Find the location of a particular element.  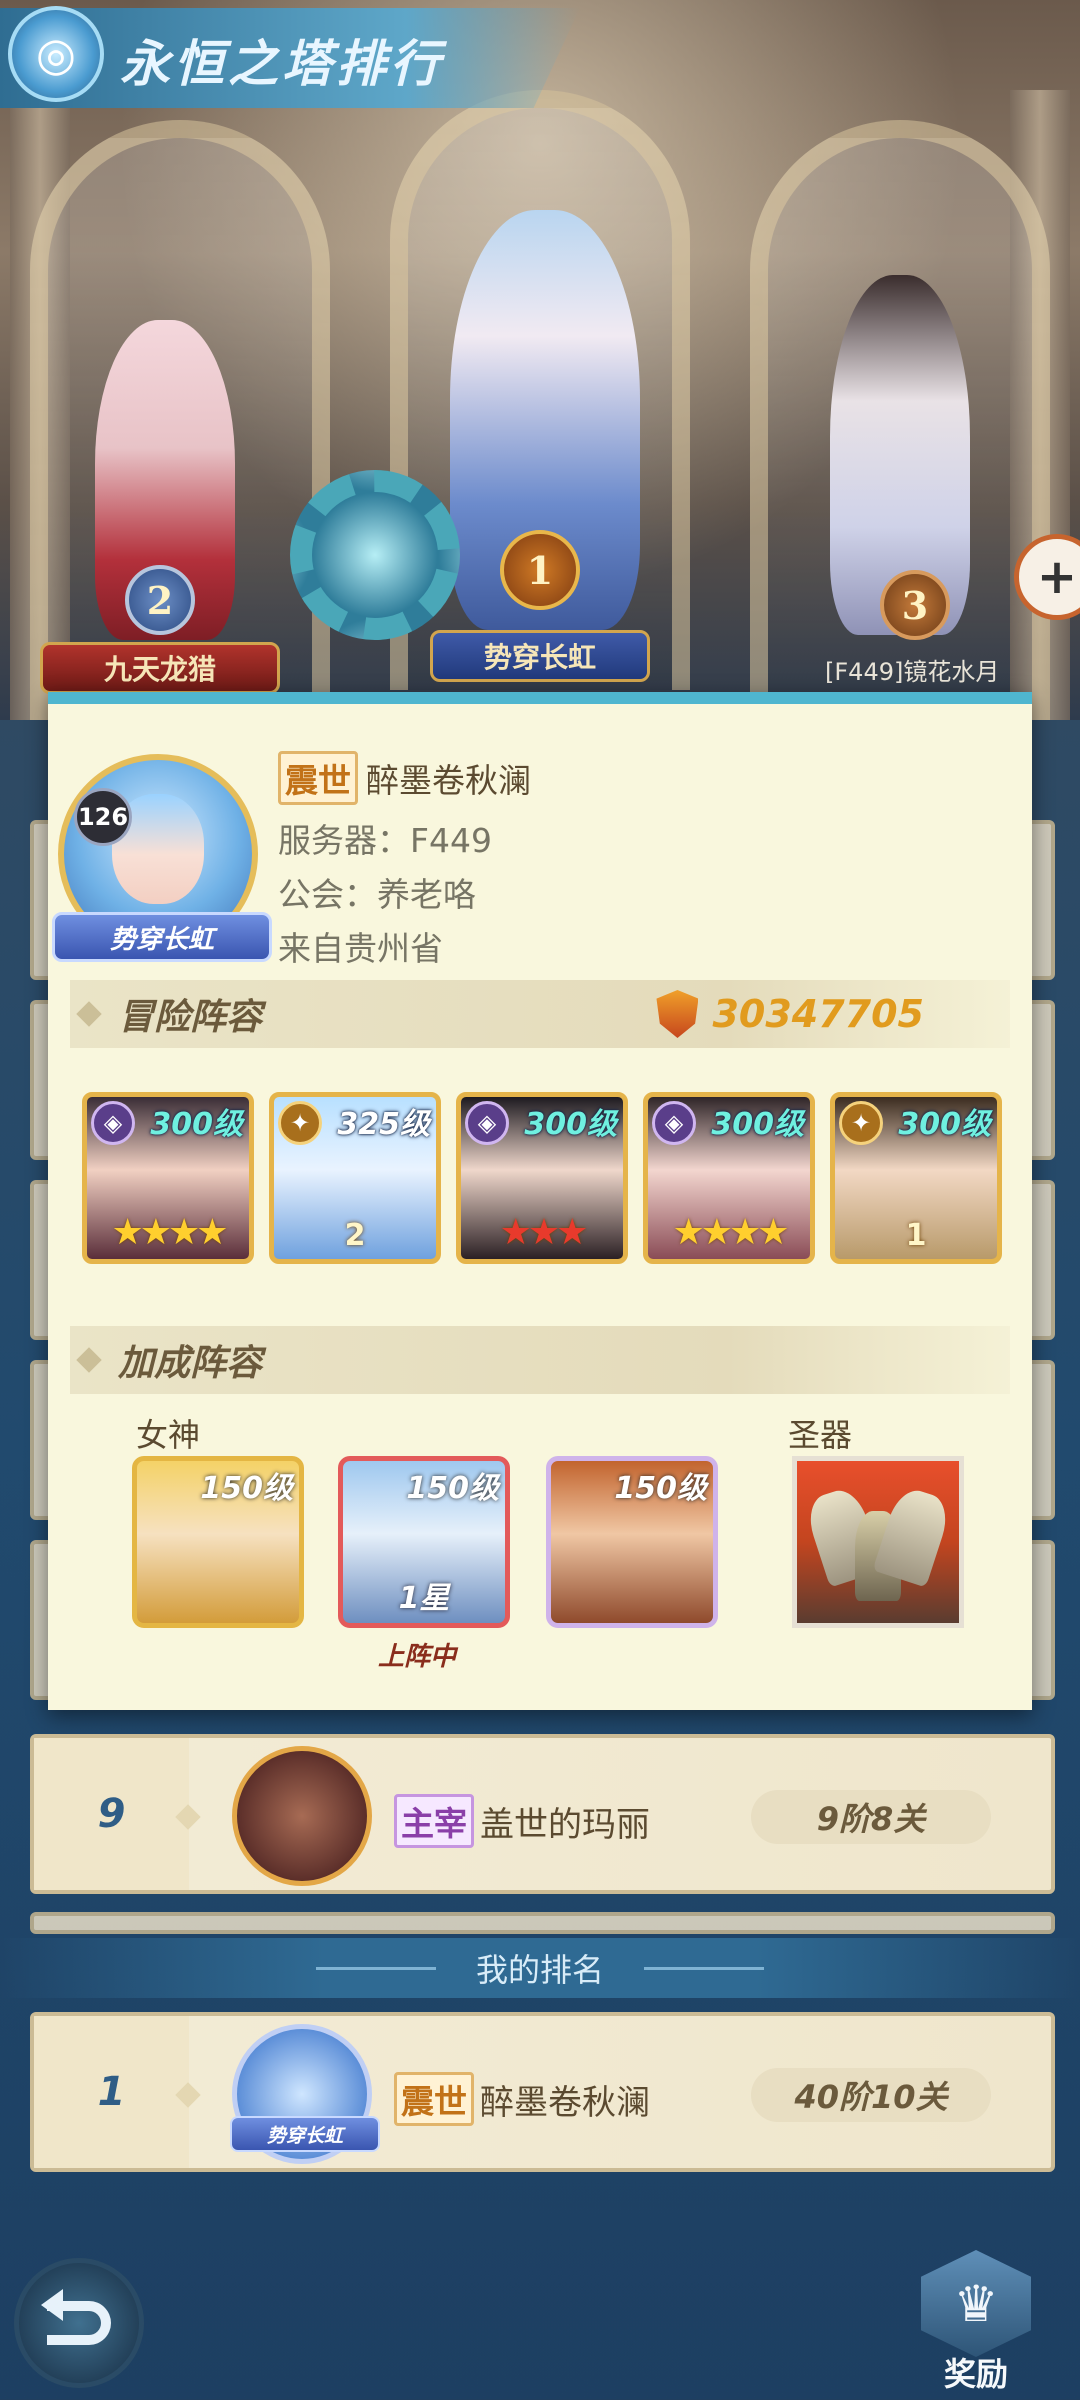

player-name-line: 主宰 盖世的玛丽 is located at coordinates (522, 1821).